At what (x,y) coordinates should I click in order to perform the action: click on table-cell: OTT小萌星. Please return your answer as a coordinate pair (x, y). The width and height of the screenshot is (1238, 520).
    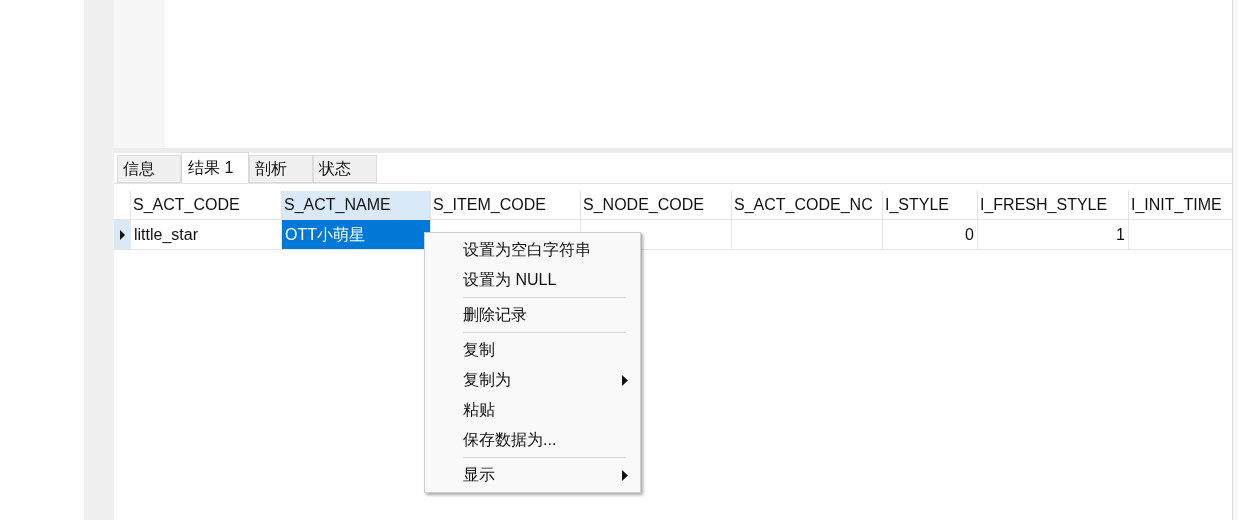
    Looking at the image, I should click on (355, 234).